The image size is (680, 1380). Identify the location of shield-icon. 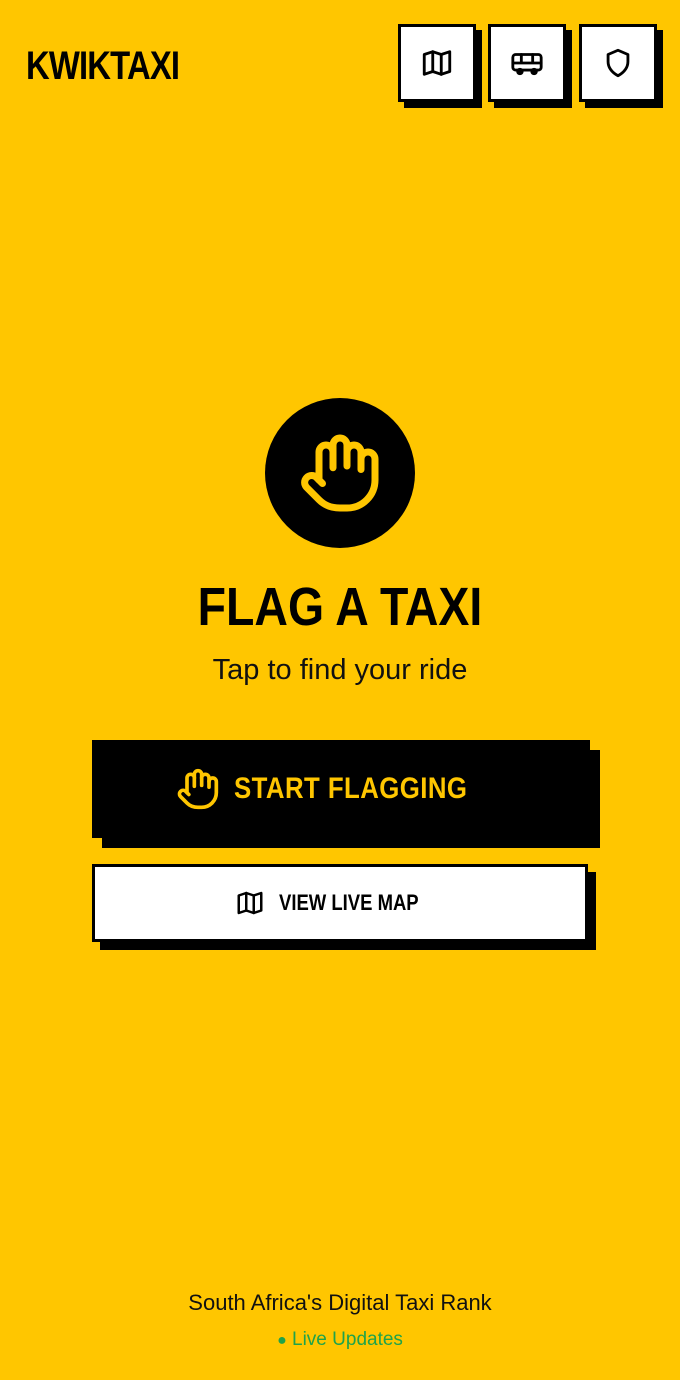
(618, 63).